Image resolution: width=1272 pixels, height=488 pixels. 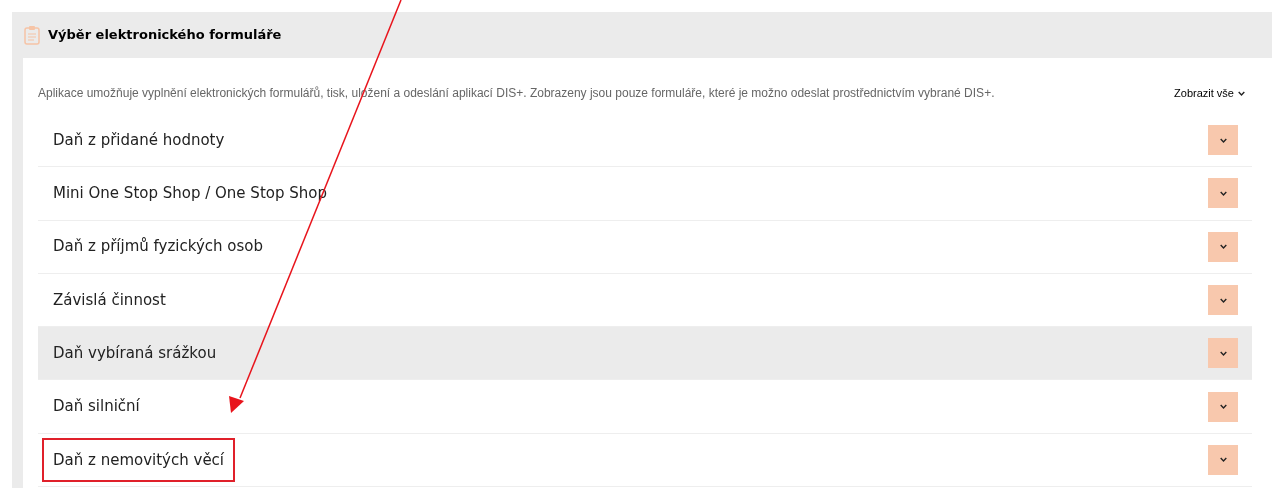 I want to click on row-label: Daň z přidané hodnoty, so click(x=139, y=140).